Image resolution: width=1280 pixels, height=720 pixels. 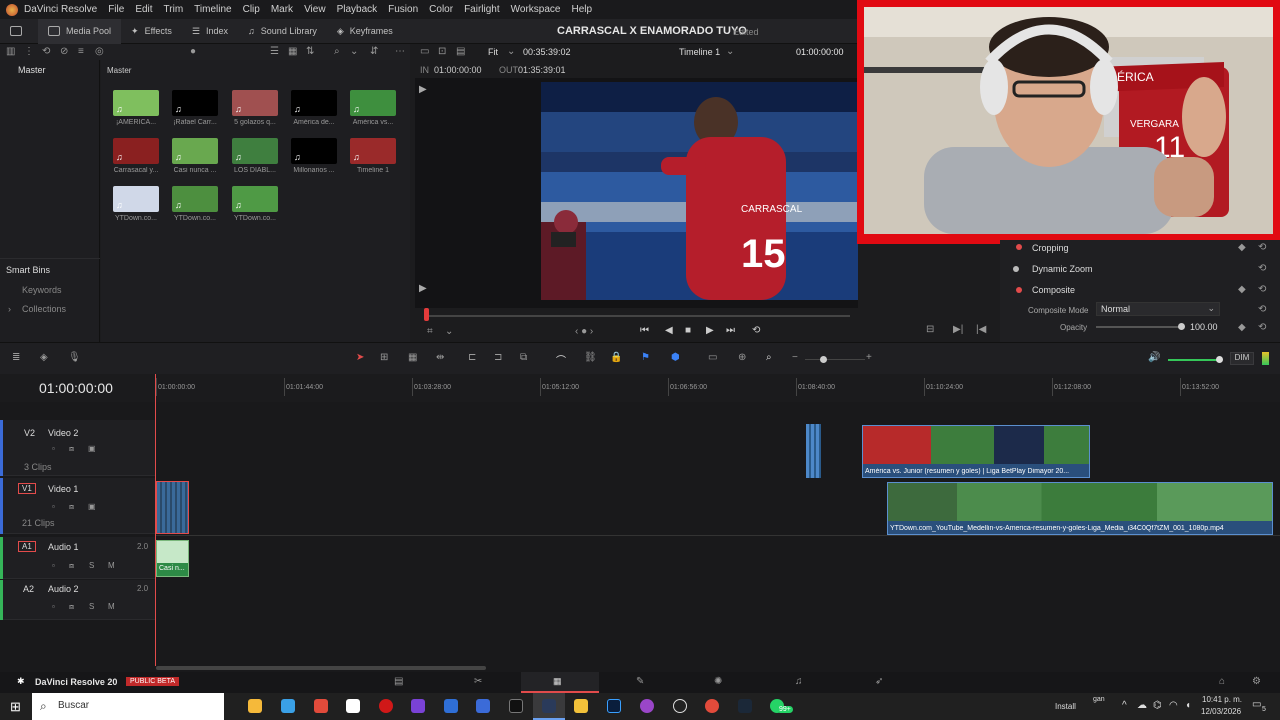 I want to click on copilot-icon, so click(x=255, y=706).